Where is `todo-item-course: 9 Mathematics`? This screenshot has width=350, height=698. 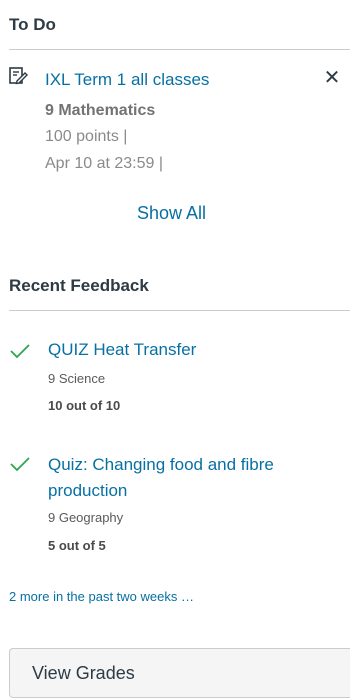
todo-item-course: 9 Mathematics is located at coordinates (100, 110).